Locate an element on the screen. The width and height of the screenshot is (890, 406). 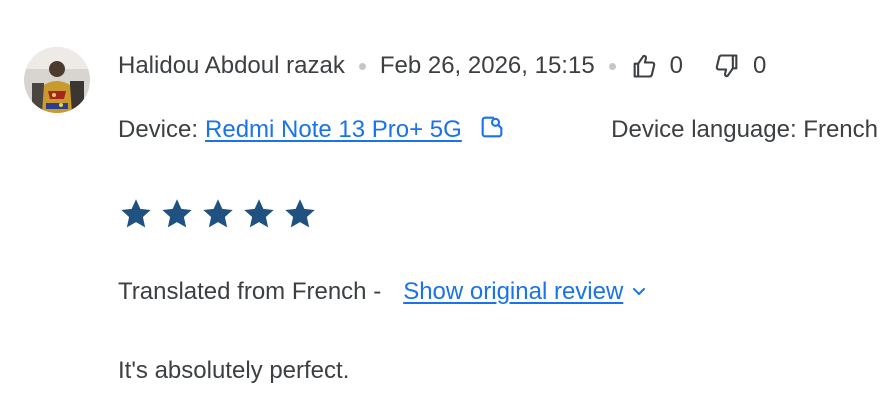
device-language: Device language: French is located at coordinates (744, 129).